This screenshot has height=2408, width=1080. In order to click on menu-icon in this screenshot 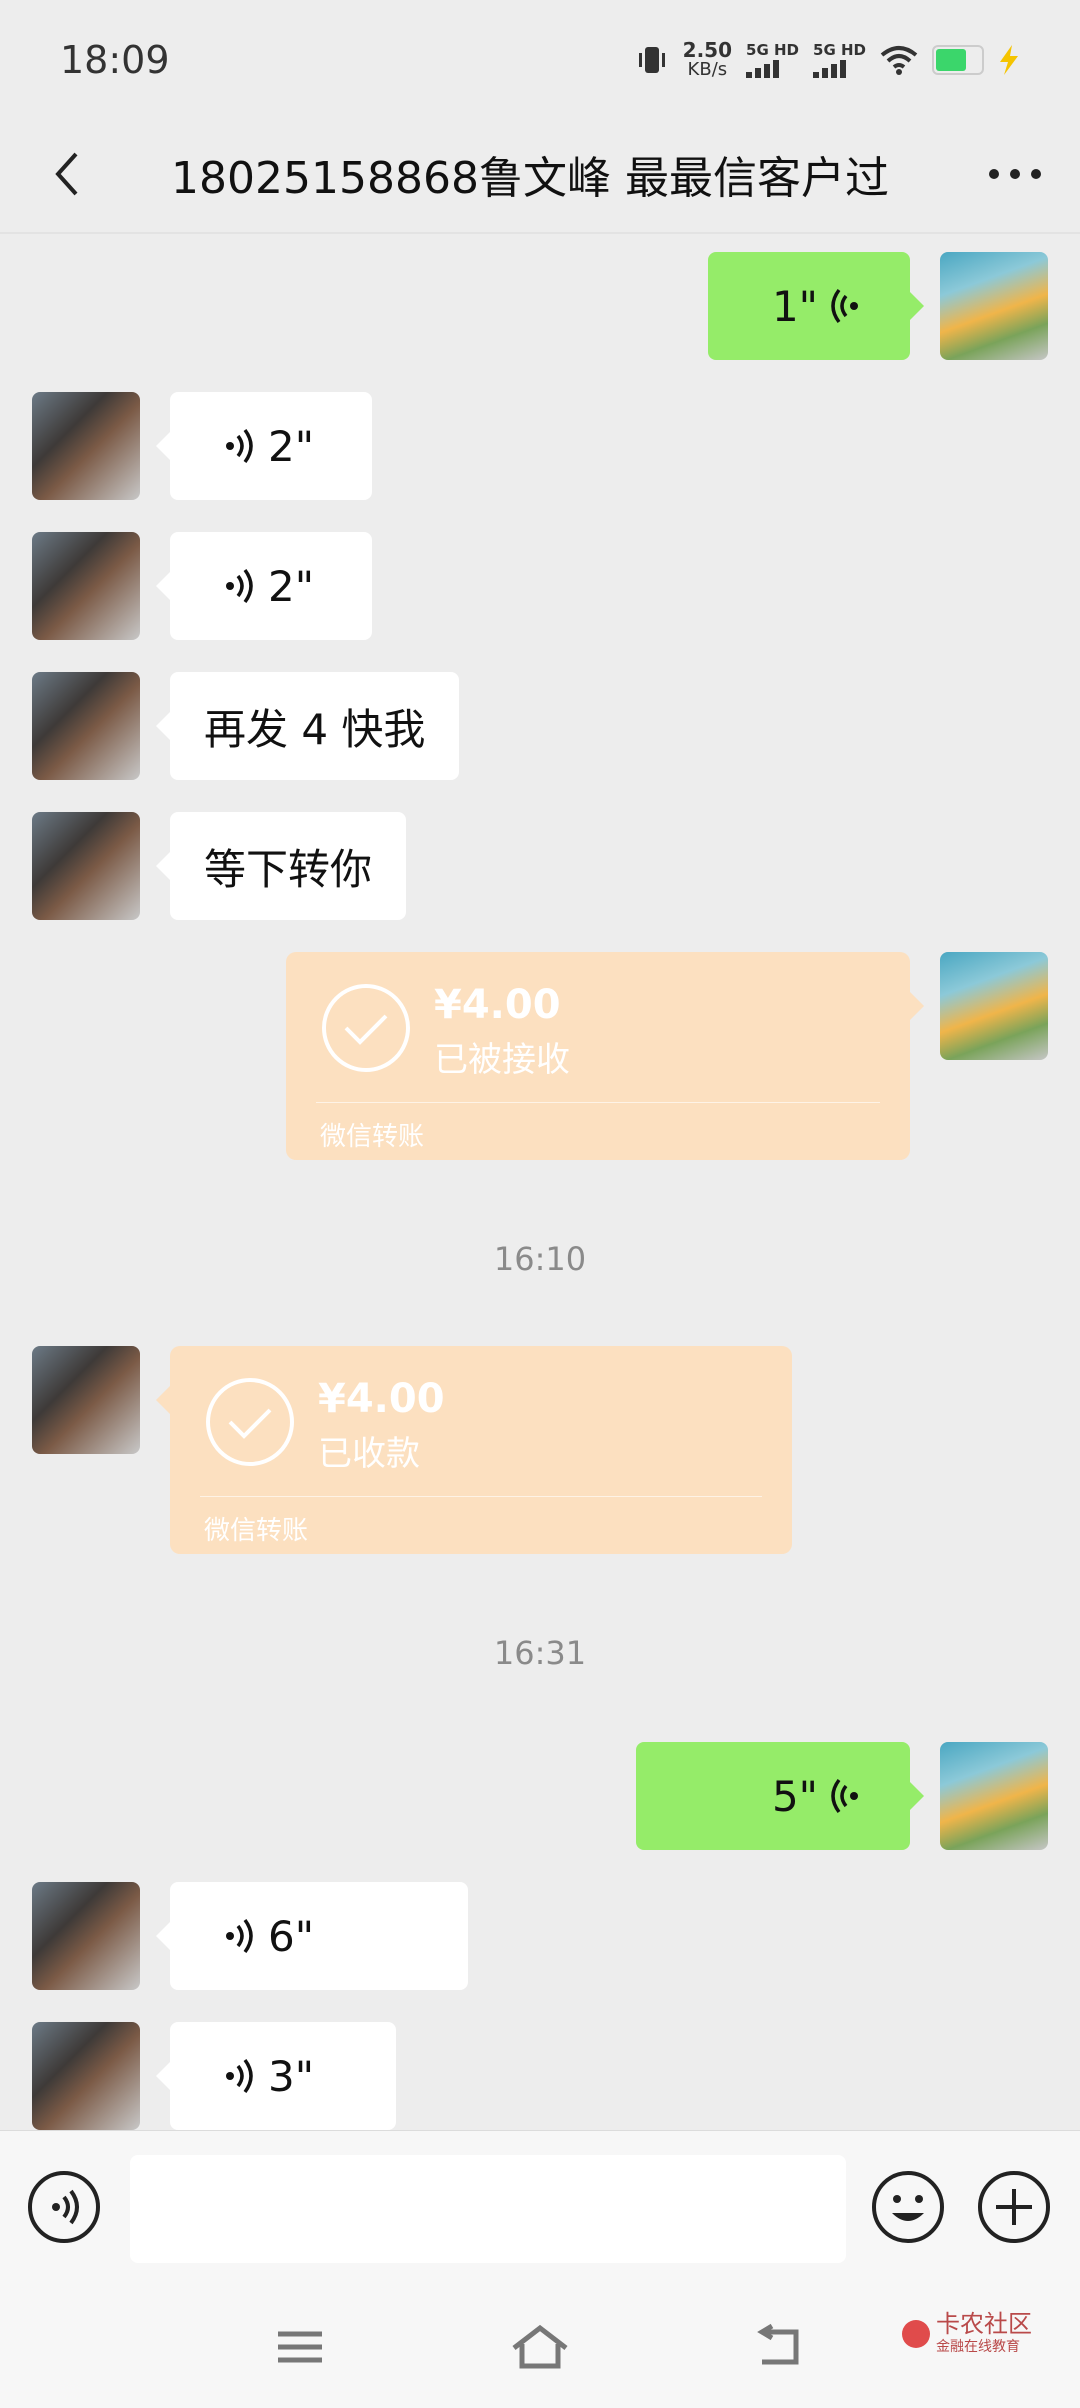, I will do `click(300, 2347)`.